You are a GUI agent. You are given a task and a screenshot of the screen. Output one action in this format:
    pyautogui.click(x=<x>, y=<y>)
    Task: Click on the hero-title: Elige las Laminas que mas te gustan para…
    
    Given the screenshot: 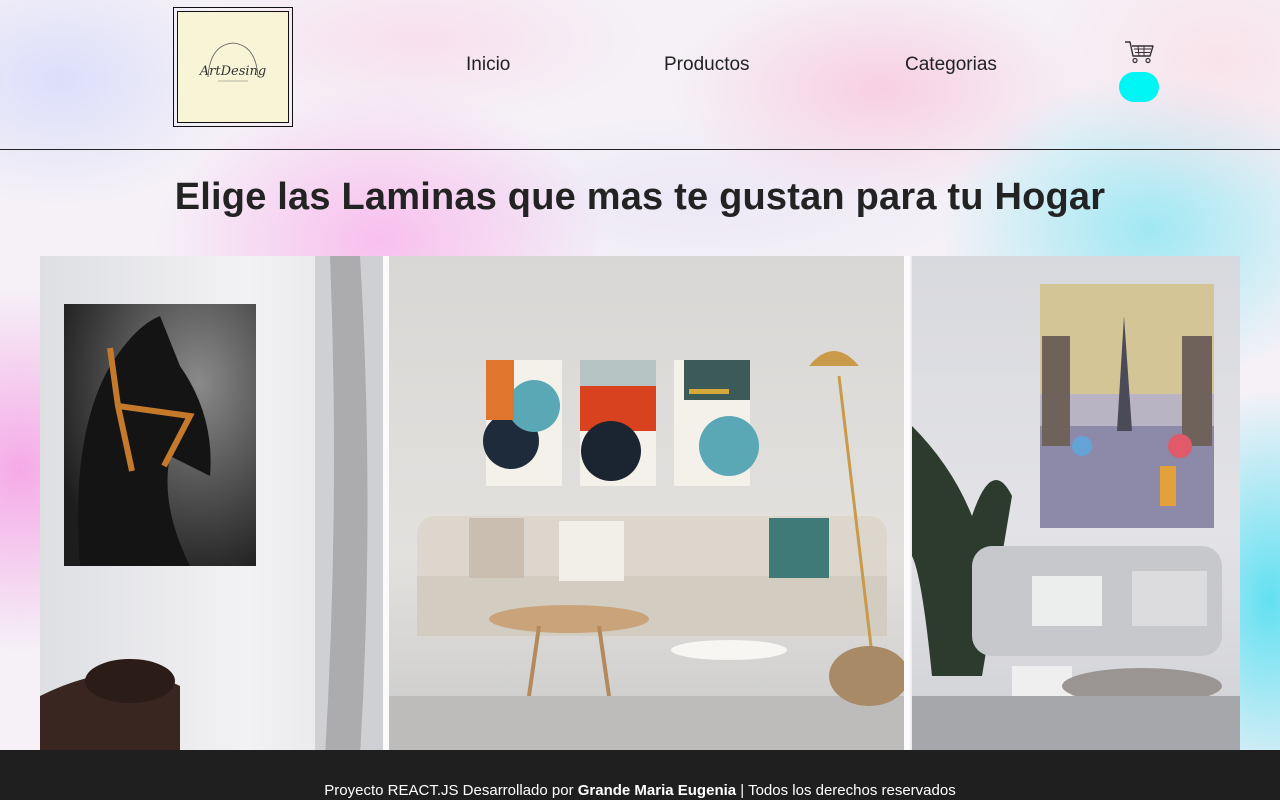 What is the action you would take?
    pyautogui.click(x=640, y=197)
    